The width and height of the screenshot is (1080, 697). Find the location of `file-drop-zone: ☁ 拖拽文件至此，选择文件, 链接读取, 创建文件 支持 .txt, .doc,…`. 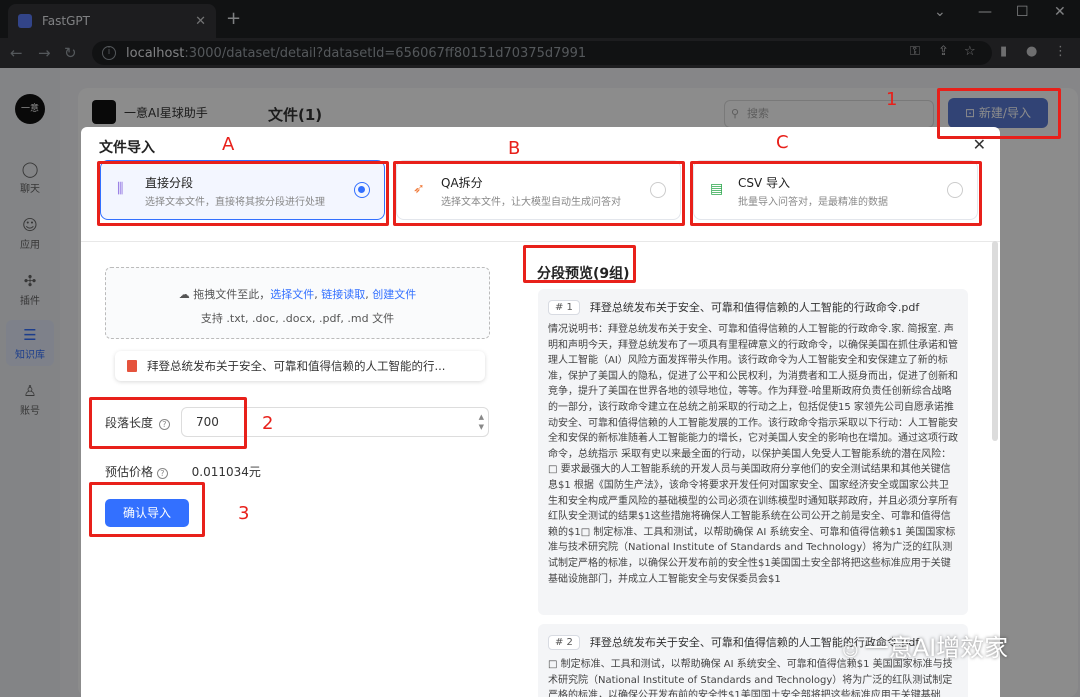

file-drop-zone: ☁ 拖拽文件至此，选择文件, 链接读取, 创建文件 支持 .txt, .doc,… is located at coordinates (297, 303).